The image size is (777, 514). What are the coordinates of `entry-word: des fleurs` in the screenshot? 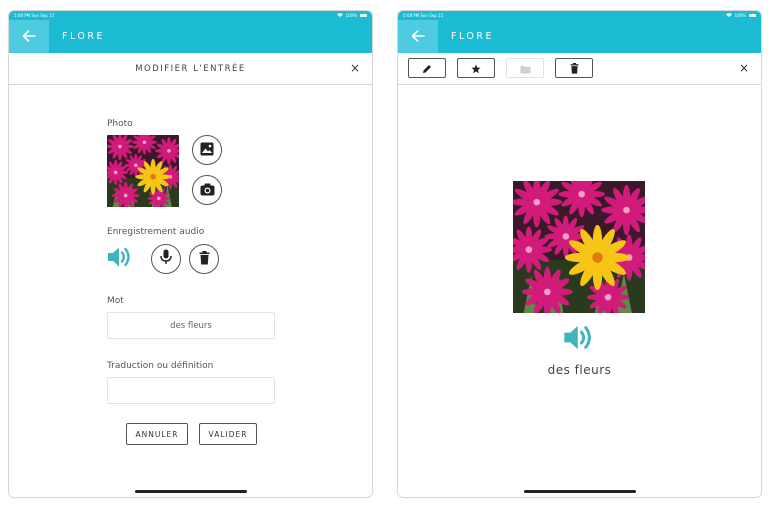 It's located at (579, 370).